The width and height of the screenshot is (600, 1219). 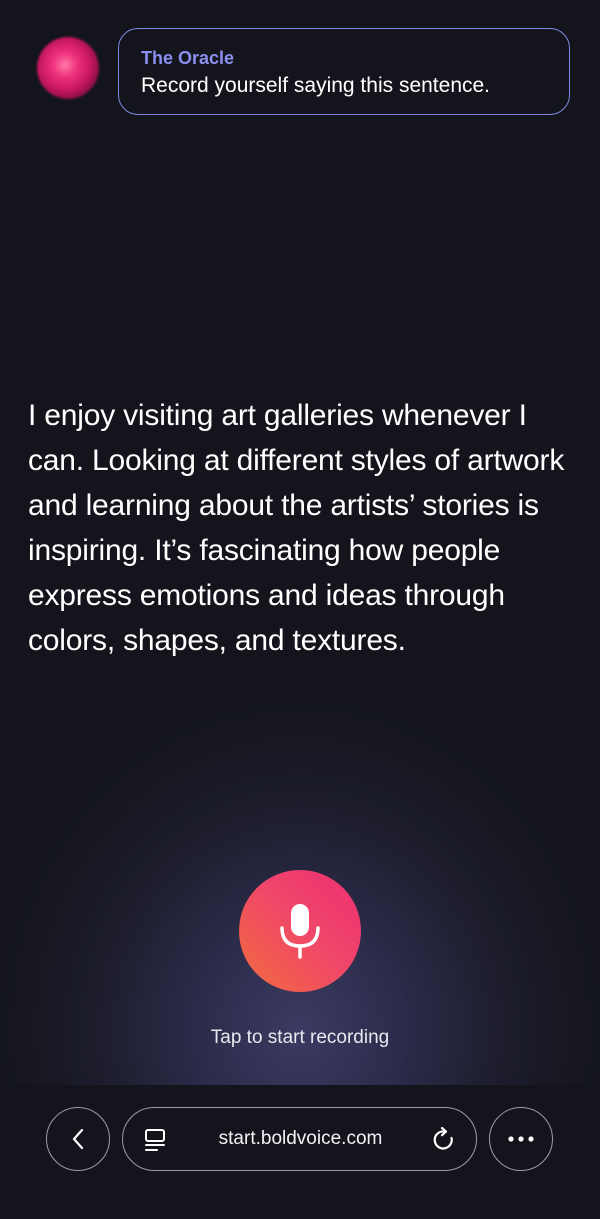 I want to click on record-button, so click(x=300, y=931).